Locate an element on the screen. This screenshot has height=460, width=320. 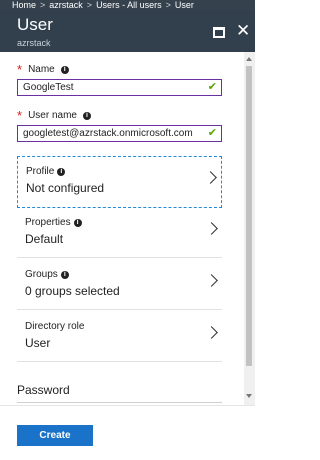
nav-directory-role-value: User is located at coordinates (38, 343).